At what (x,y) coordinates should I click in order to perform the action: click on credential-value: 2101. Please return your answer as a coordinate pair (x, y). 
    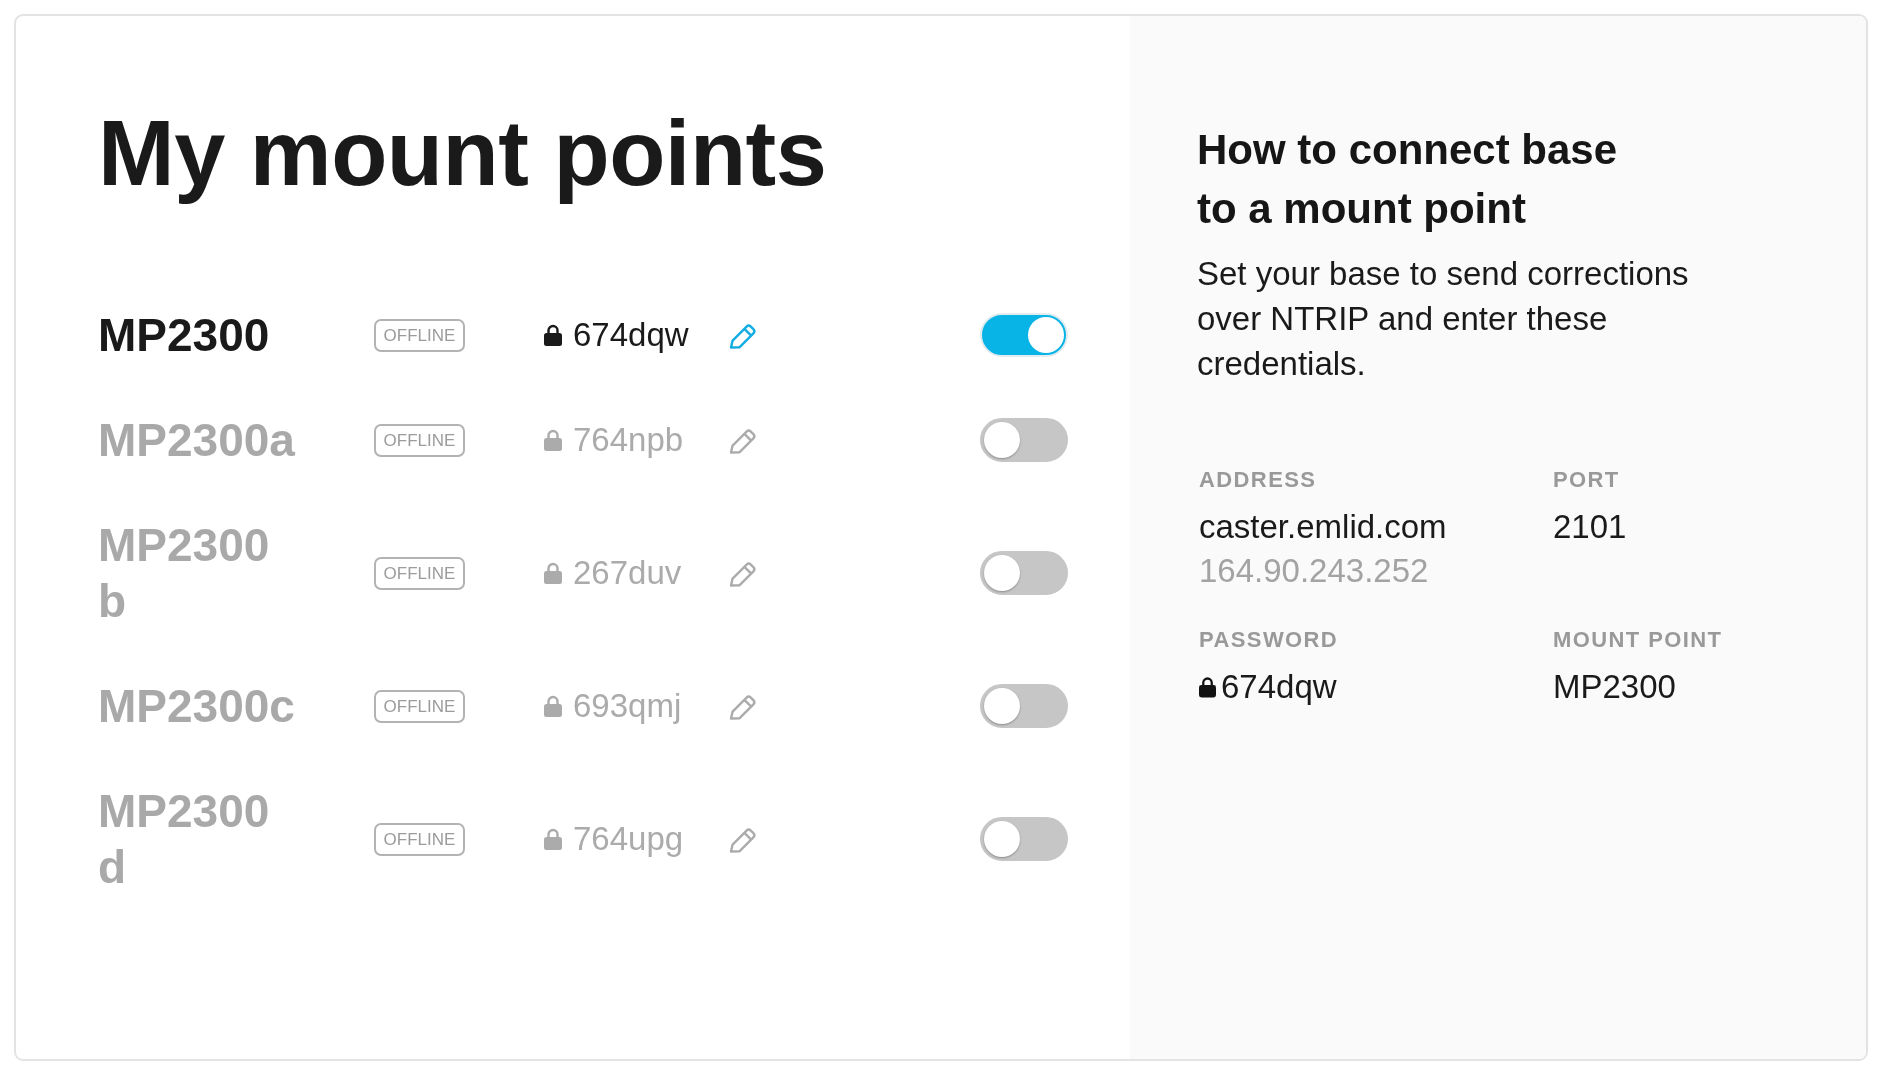
    Looking at the image, I should click on (1590, 527).